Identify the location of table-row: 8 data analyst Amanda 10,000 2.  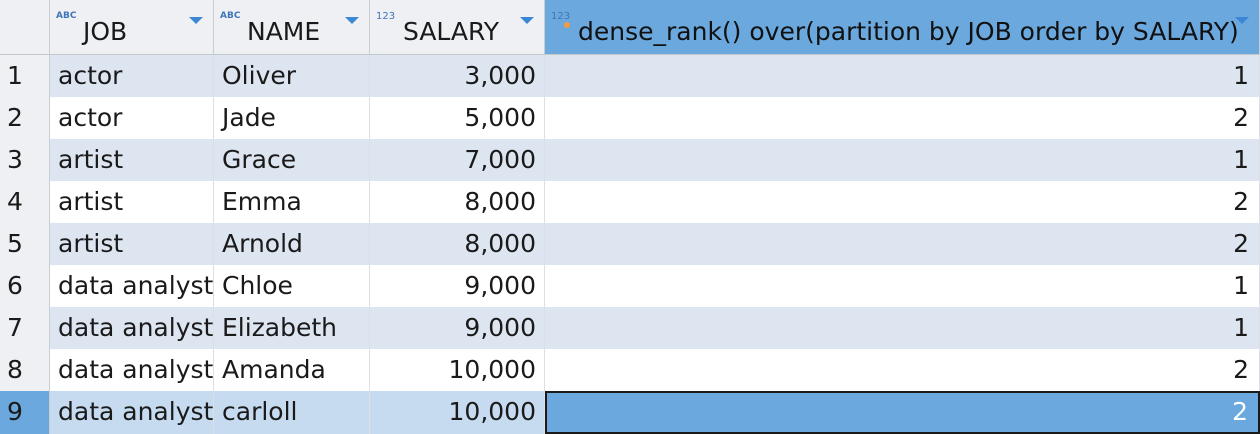
(630, 370).